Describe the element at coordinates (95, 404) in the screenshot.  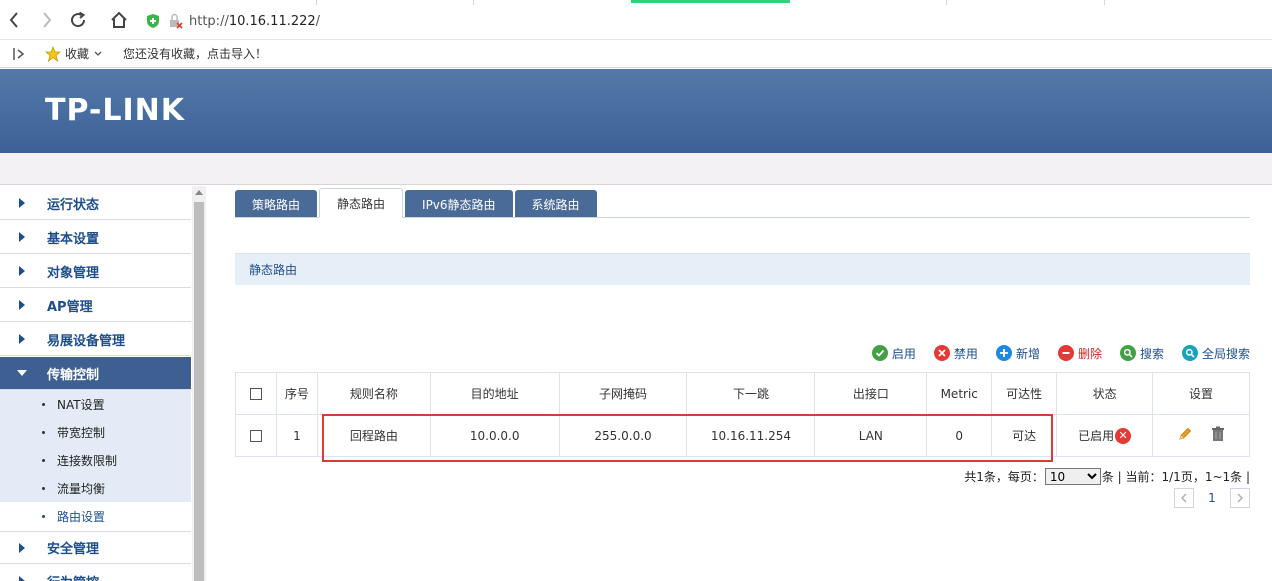
I see `sidebar-sub-nat: NAT设置` at that location.